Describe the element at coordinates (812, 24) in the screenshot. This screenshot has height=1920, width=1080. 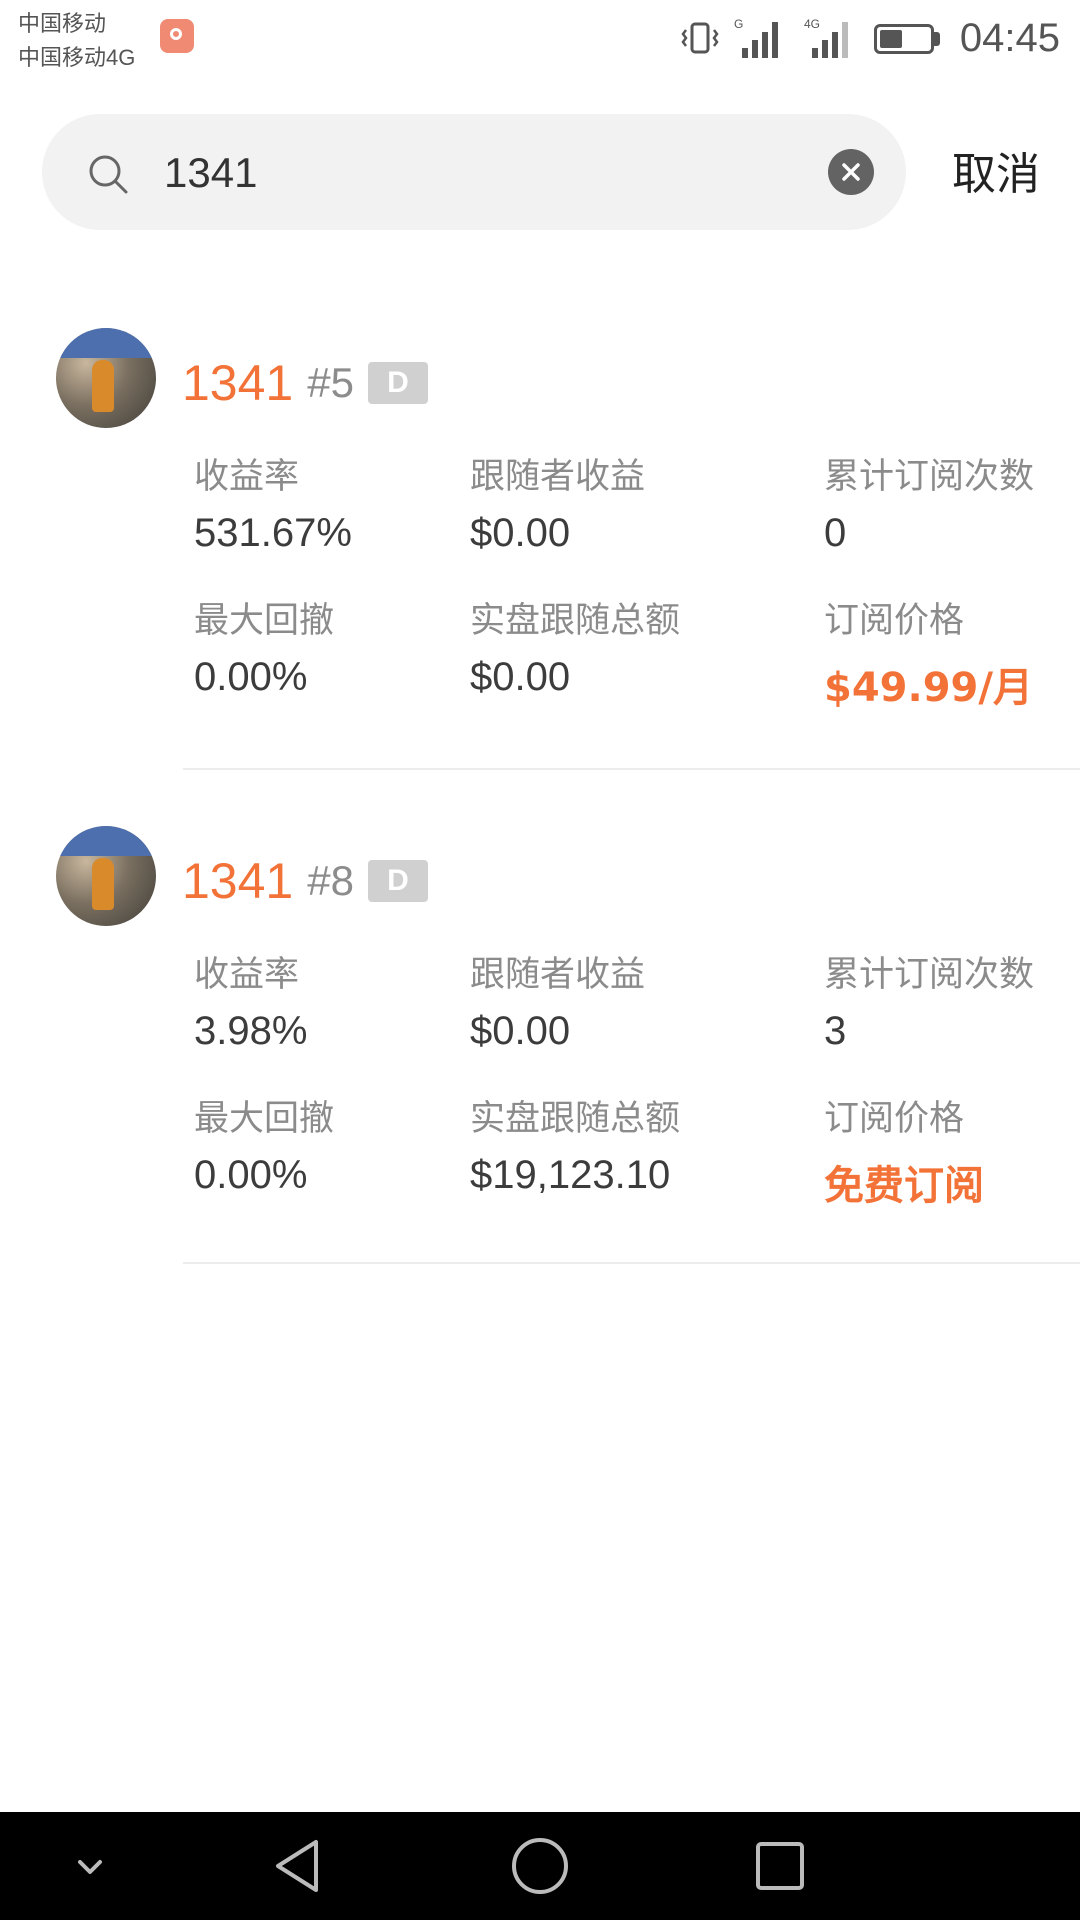
I see `svg-text: 4G` at that location.